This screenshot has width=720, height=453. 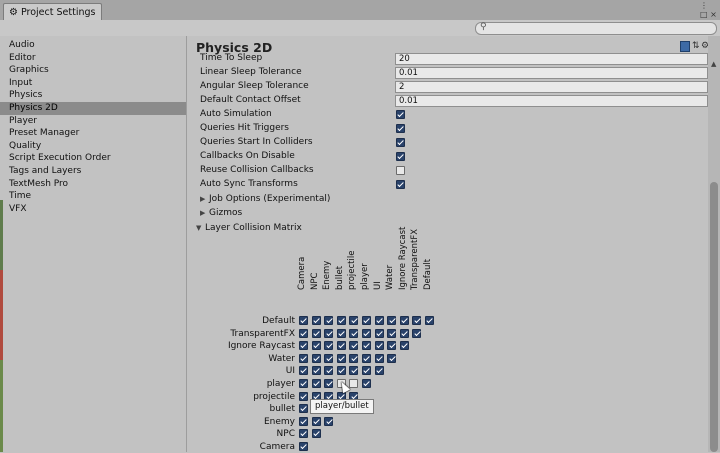 What do you see at coordinates (366, 383) in the screenshot?
I see `matrix-checkbox-player-player` at bounding box center [366, 383].